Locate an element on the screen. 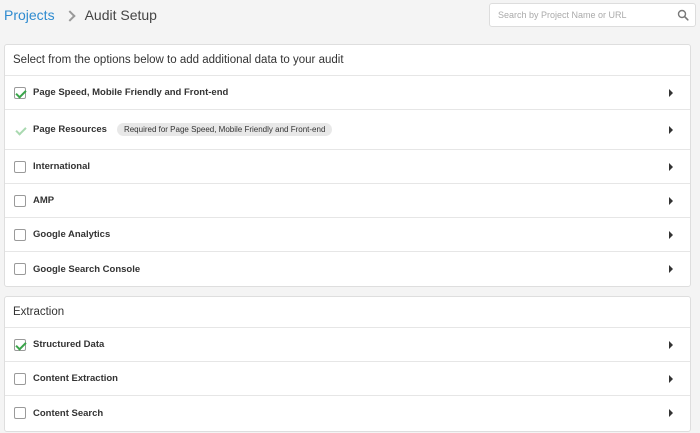  search-icon is located at coordinates (683, 15).